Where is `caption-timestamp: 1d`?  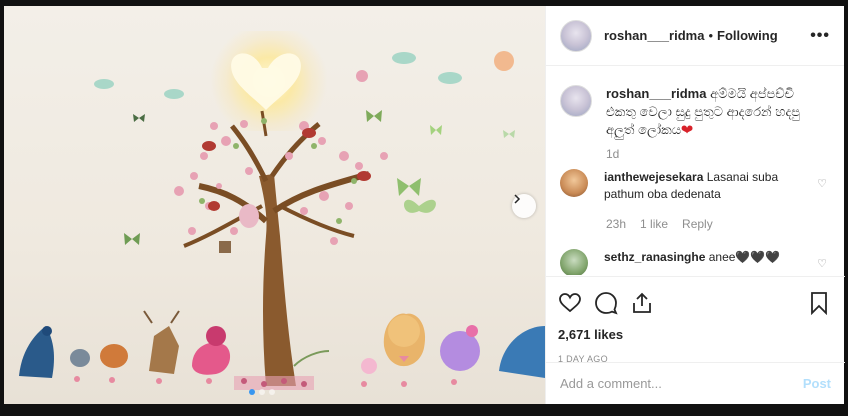 caption-timestamp: 1d is located at coordinates (718, 154).